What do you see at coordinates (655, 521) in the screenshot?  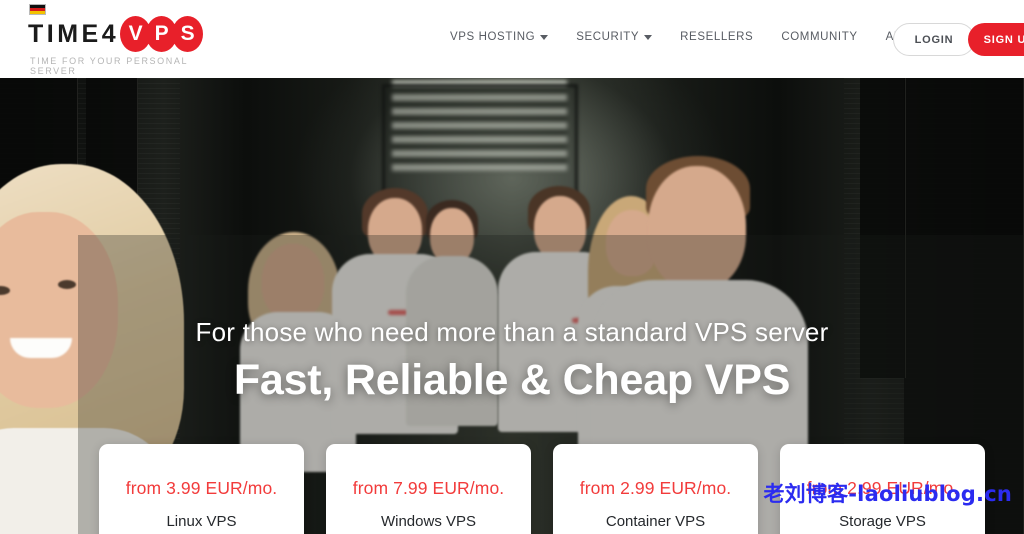 I see `card-title: Container VPS` at bounding box center [655, 521].